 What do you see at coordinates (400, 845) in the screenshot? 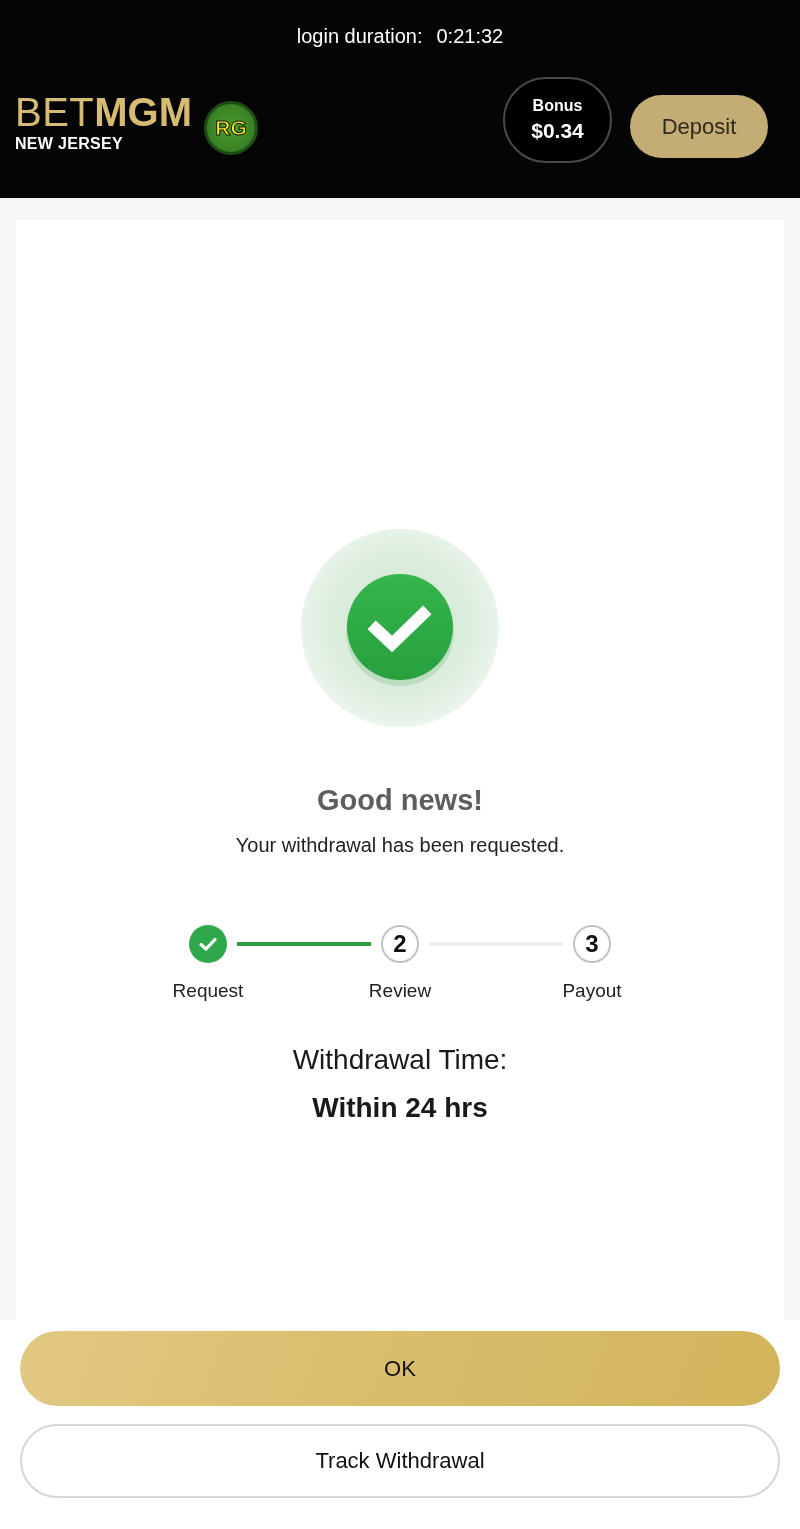
I see `success-message: Your withdrawal has been requested.` at bounding box center [400, 845].